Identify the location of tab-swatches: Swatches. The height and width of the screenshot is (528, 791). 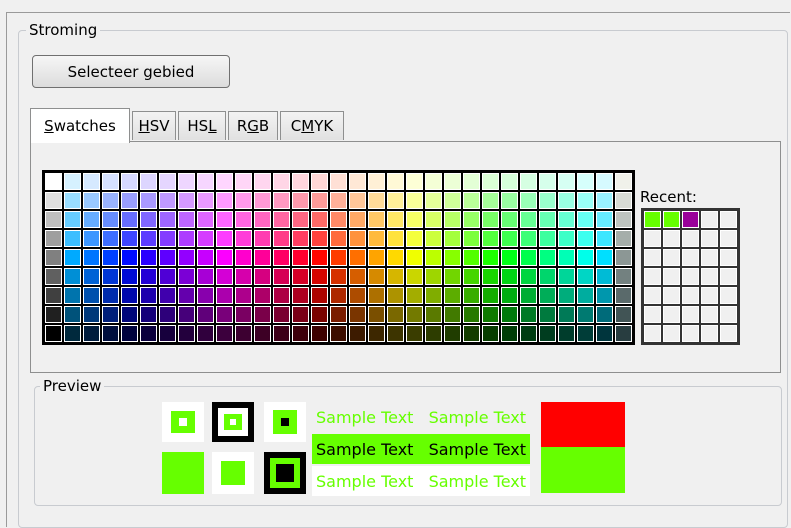
(80, 125).